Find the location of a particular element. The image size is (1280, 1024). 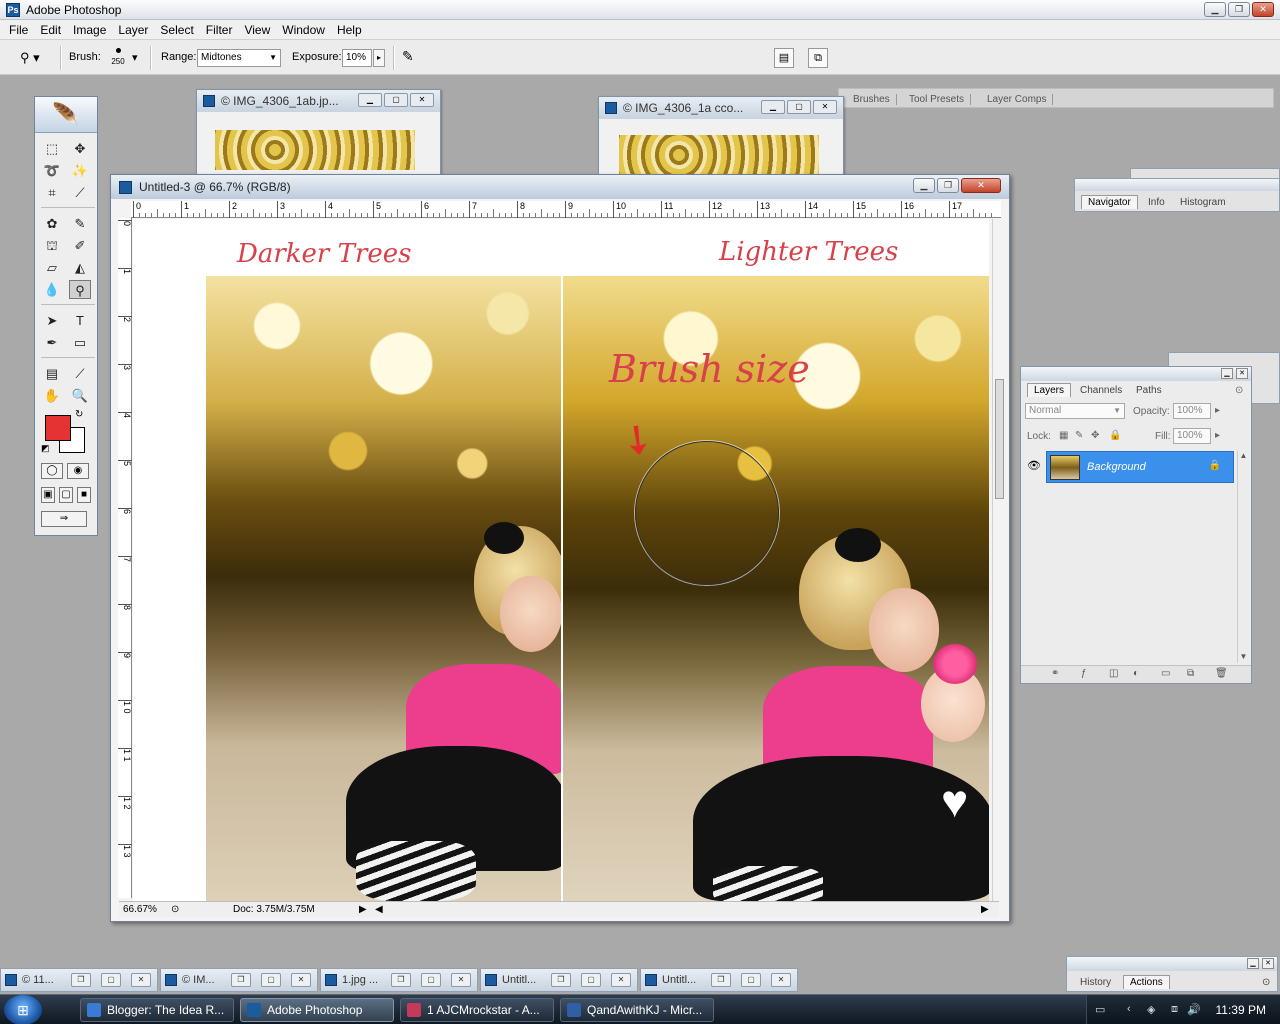

range-select: Midtones ▼ is located at coordinates (239, 58).